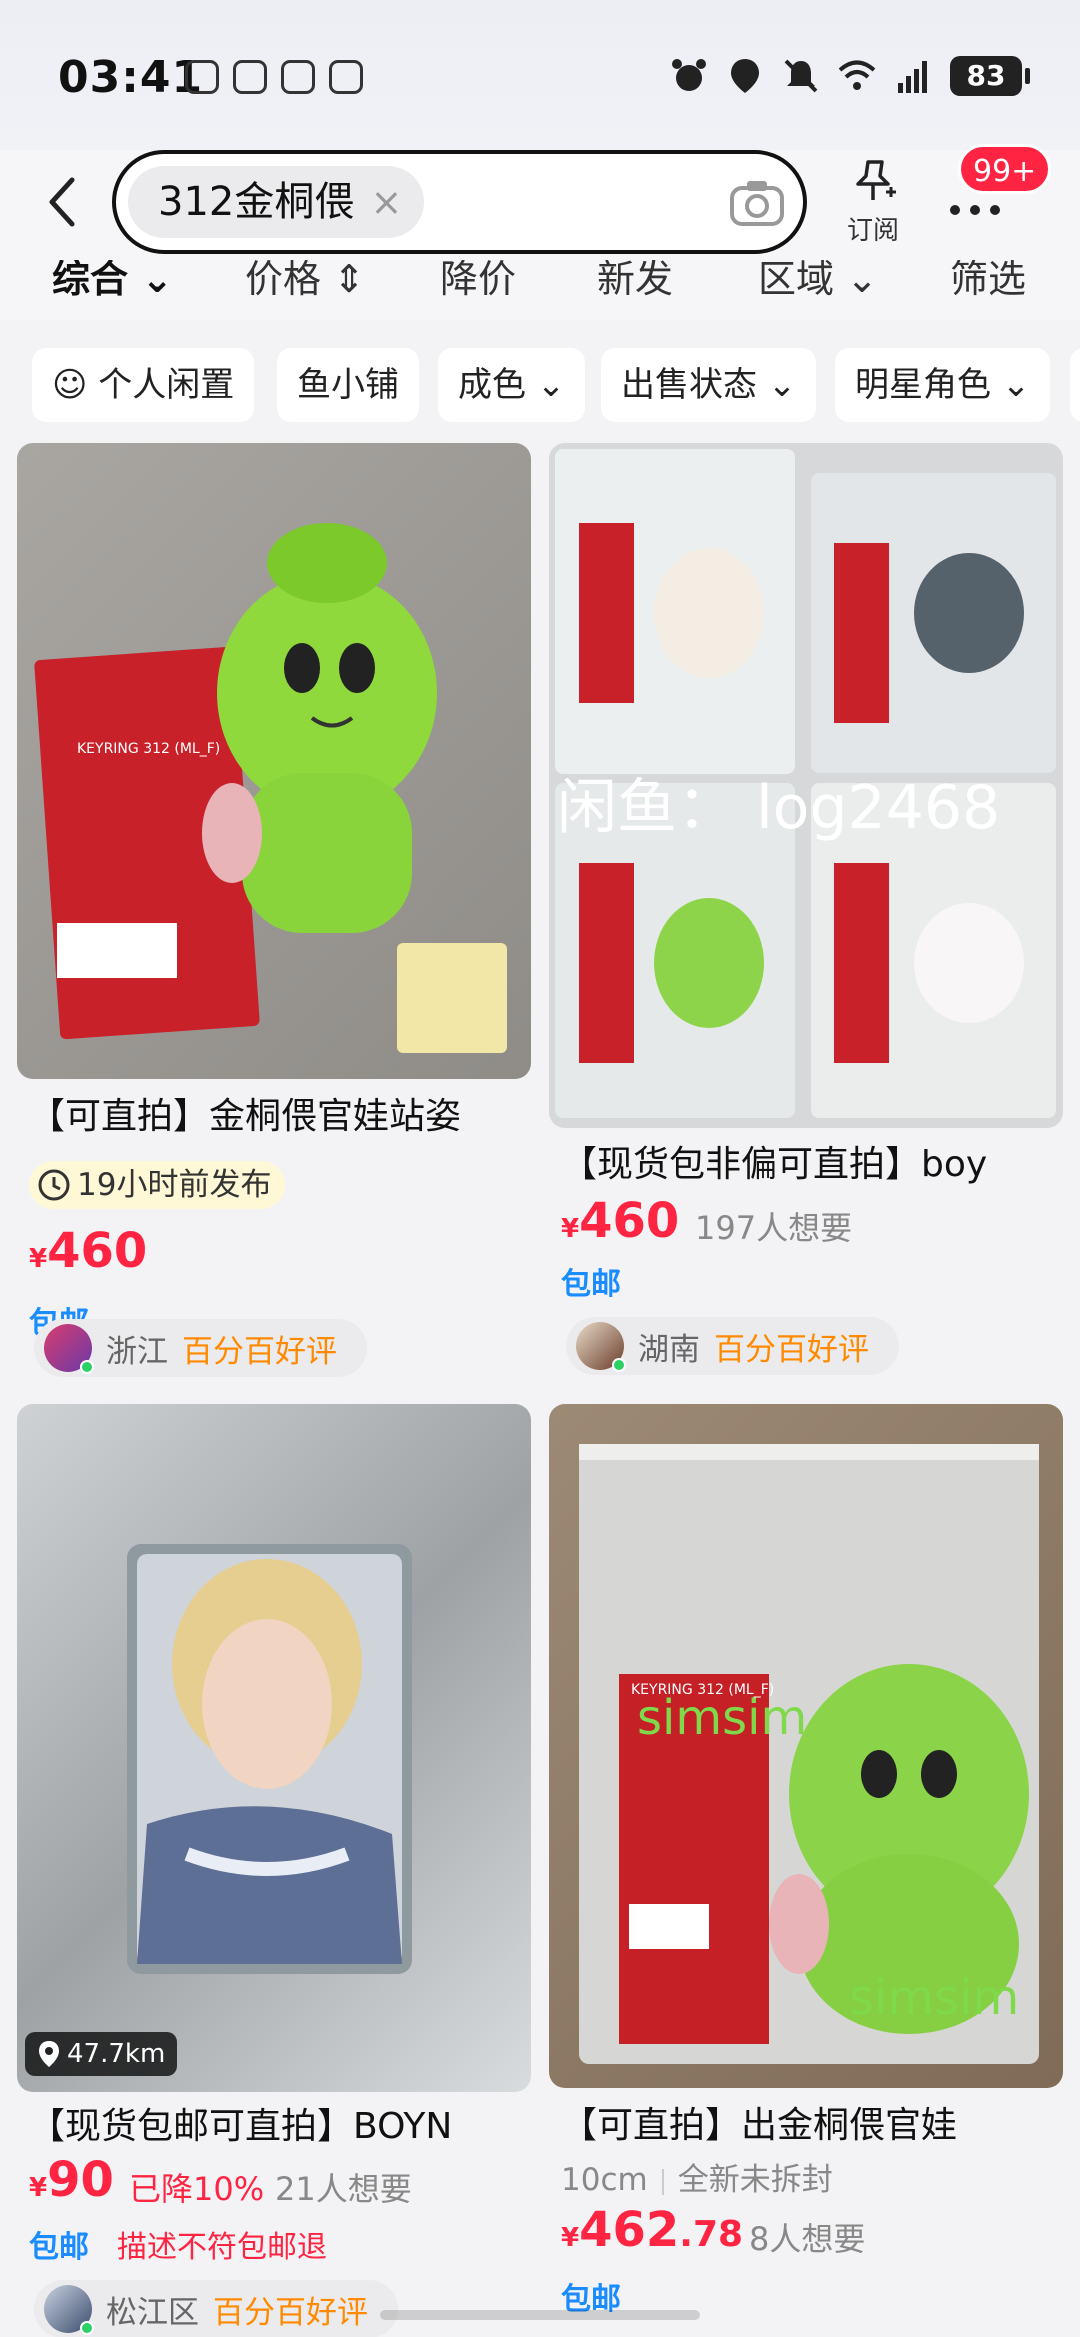 The image size is (1080, 2337). I want to click on status-time: 03:41, so click(131, 77).